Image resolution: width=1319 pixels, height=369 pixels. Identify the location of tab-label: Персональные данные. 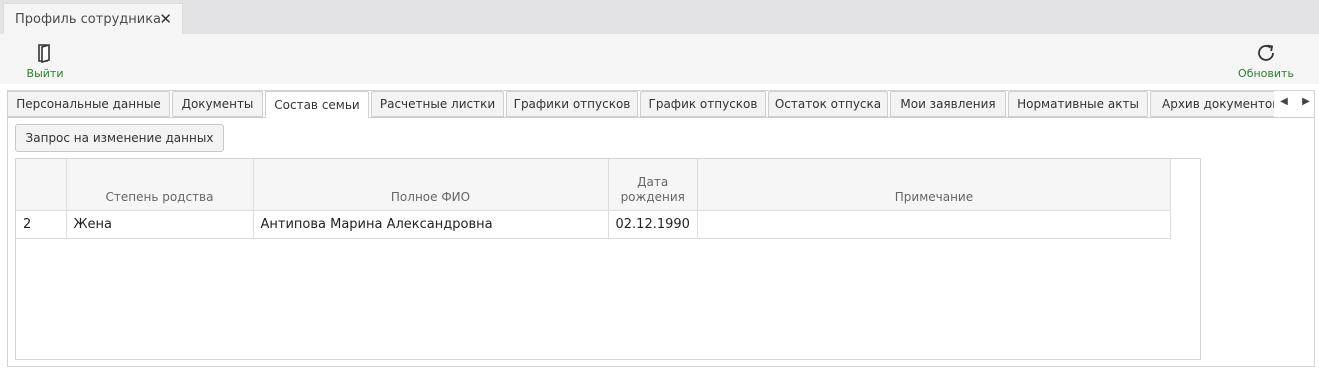
(88, 104).